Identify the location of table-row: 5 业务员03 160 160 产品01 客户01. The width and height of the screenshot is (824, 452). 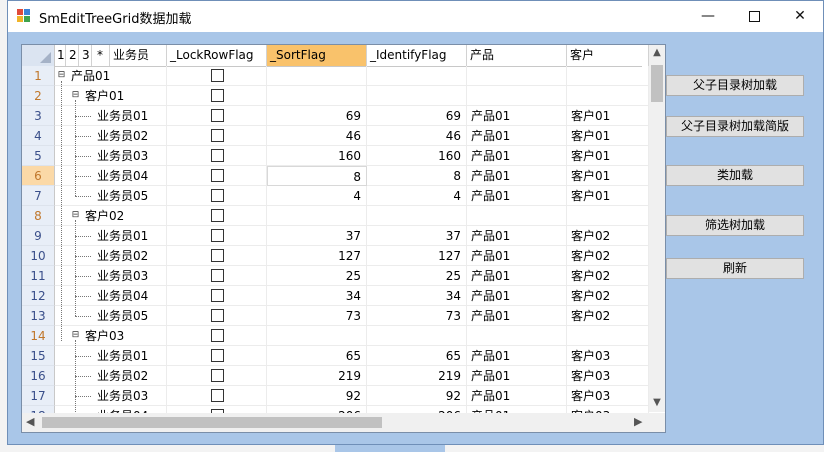
(335, 156).